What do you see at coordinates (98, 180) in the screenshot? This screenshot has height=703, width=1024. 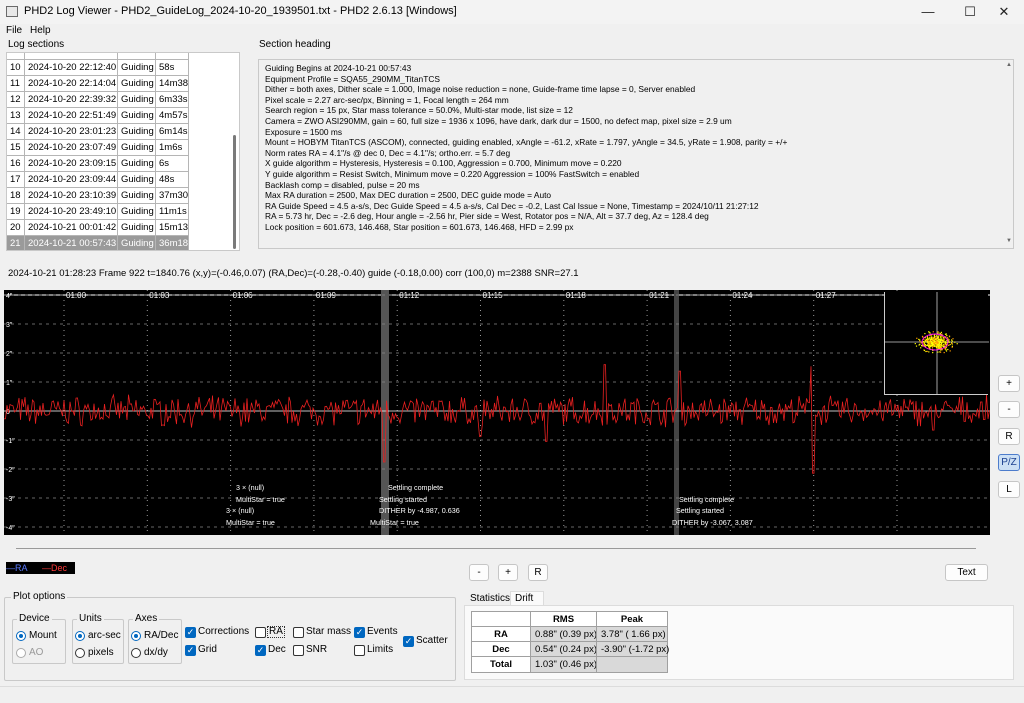 I see `log-section-row: 17 2024-10-20 23:09:44 Guiding 48s` at bounding box center [98, 180].